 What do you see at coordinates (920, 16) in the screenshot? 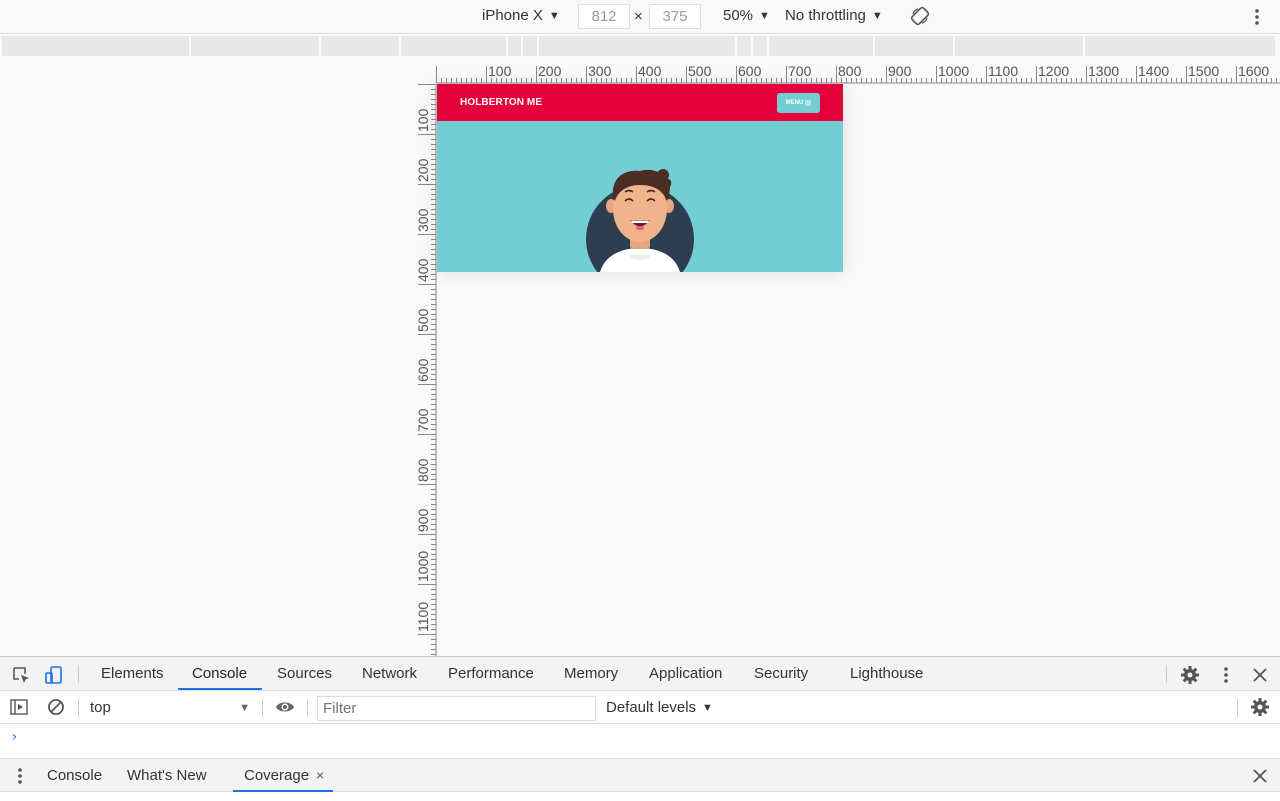
I see `rotate-icon` at bounding box center [920, 16].